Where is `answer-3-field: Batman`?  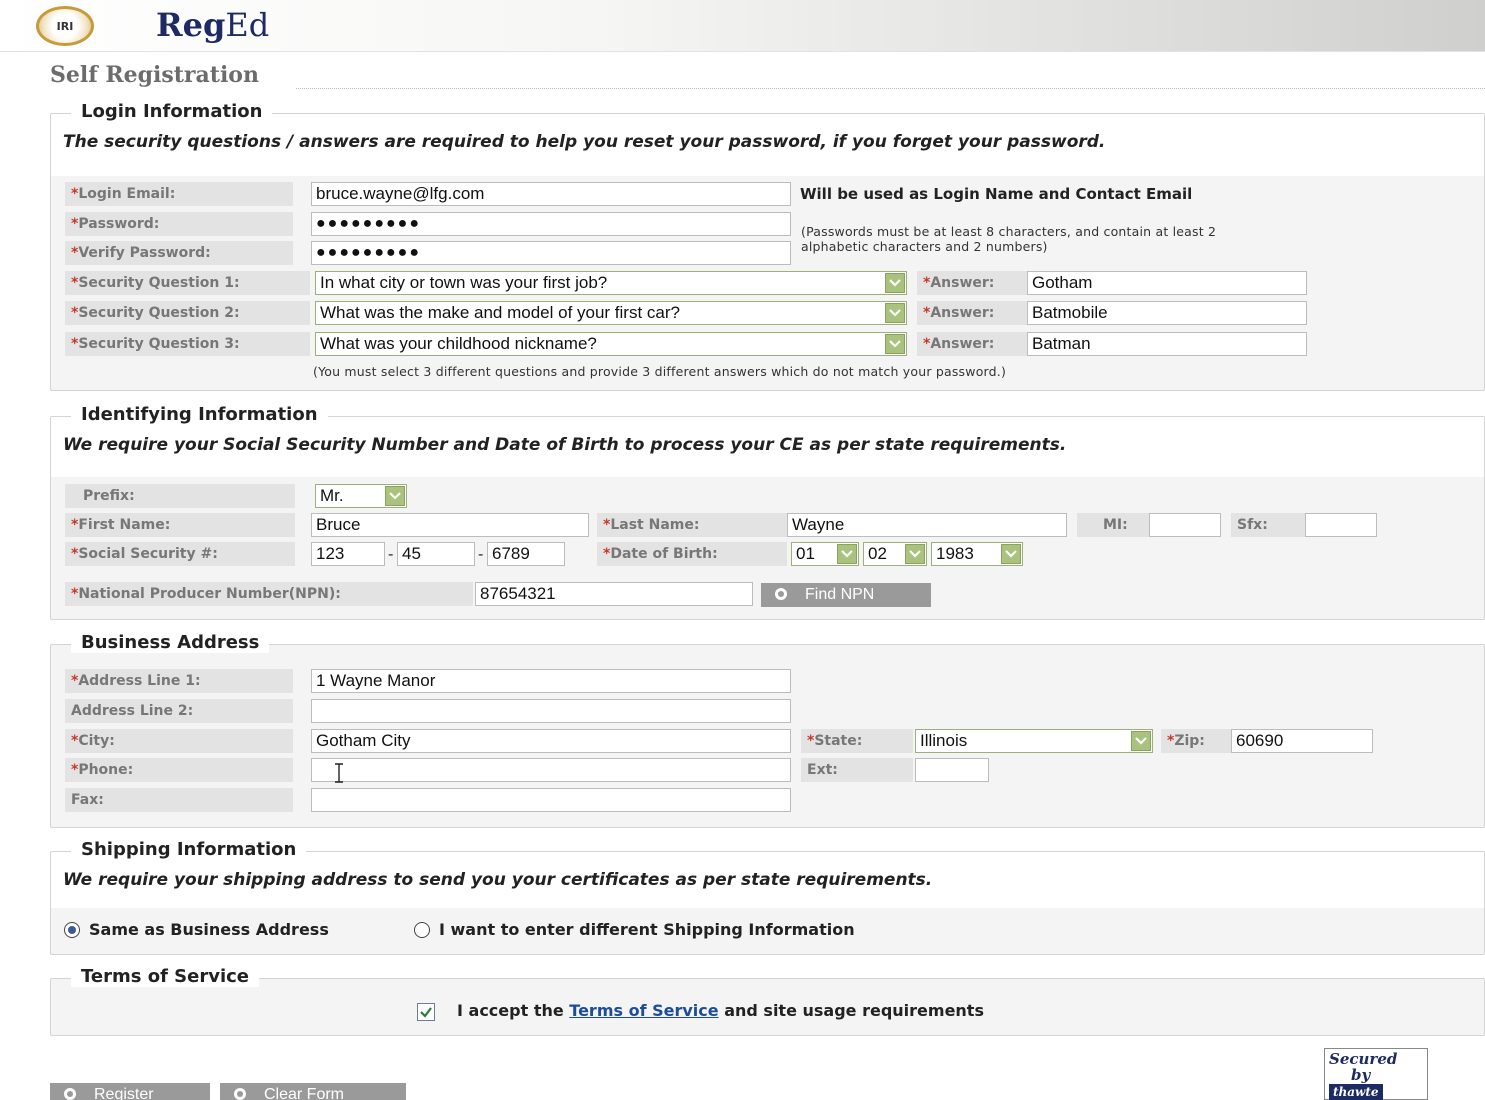 answer-3-field: Batman is located at coordinates (1167, 344).